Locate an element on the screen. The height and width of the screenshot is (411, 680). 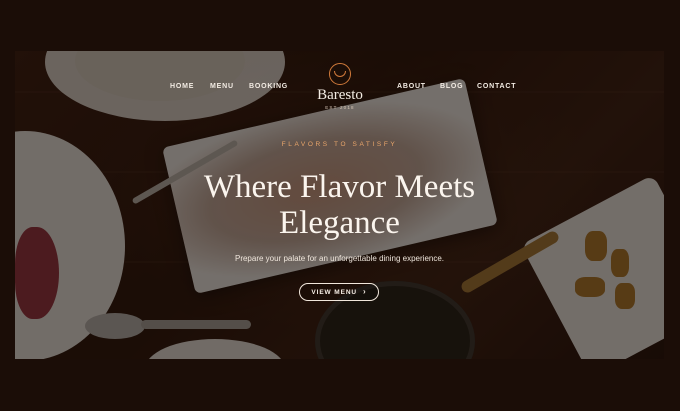
nav-contact: CONTACT is located at coordinates (496, 86).